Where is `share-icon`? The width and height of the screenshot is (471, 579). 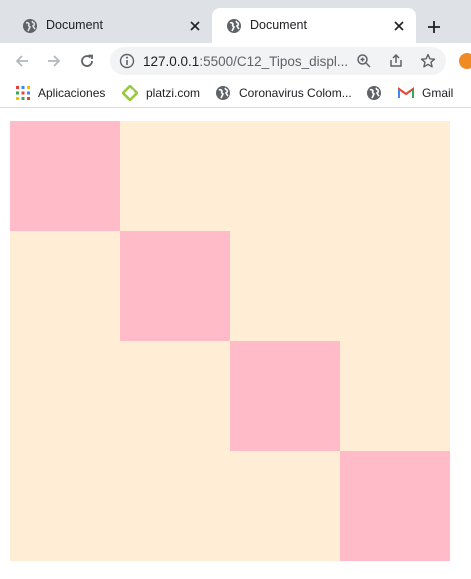 share-icon is located at coordinates (396, 61).